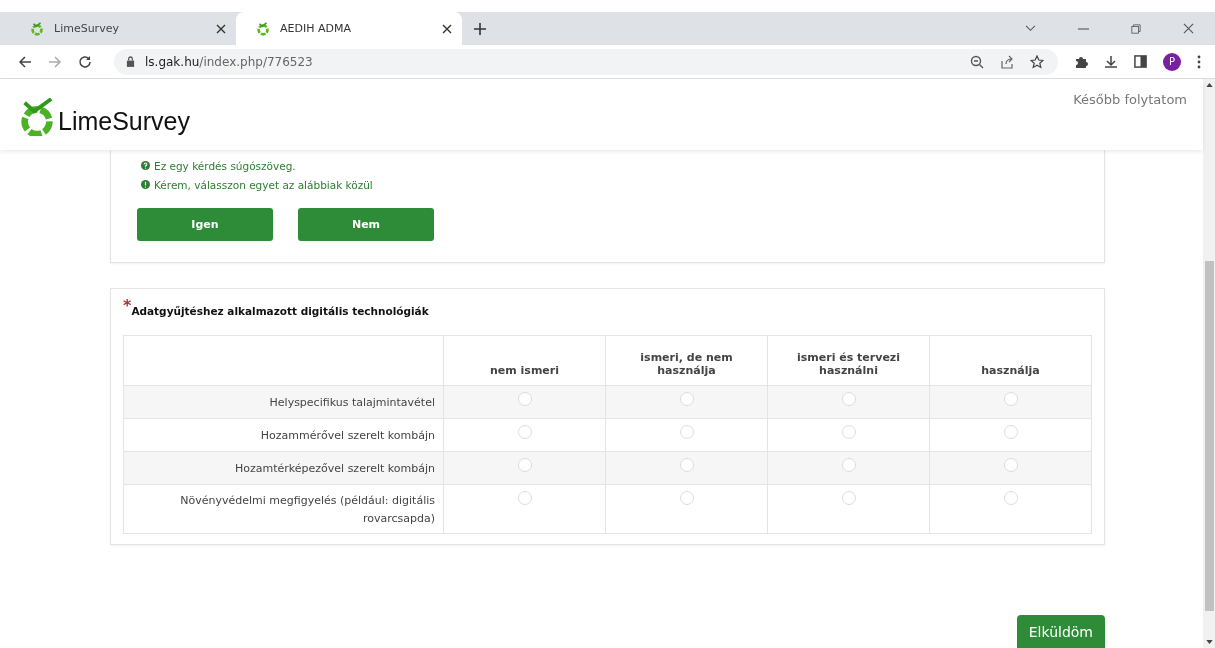 This screenshot has height=648, width=1215. What do you see at coordinates (145, 184) in the screenshot?
I see `exclamation-icon` at bounding box center [145, 184].